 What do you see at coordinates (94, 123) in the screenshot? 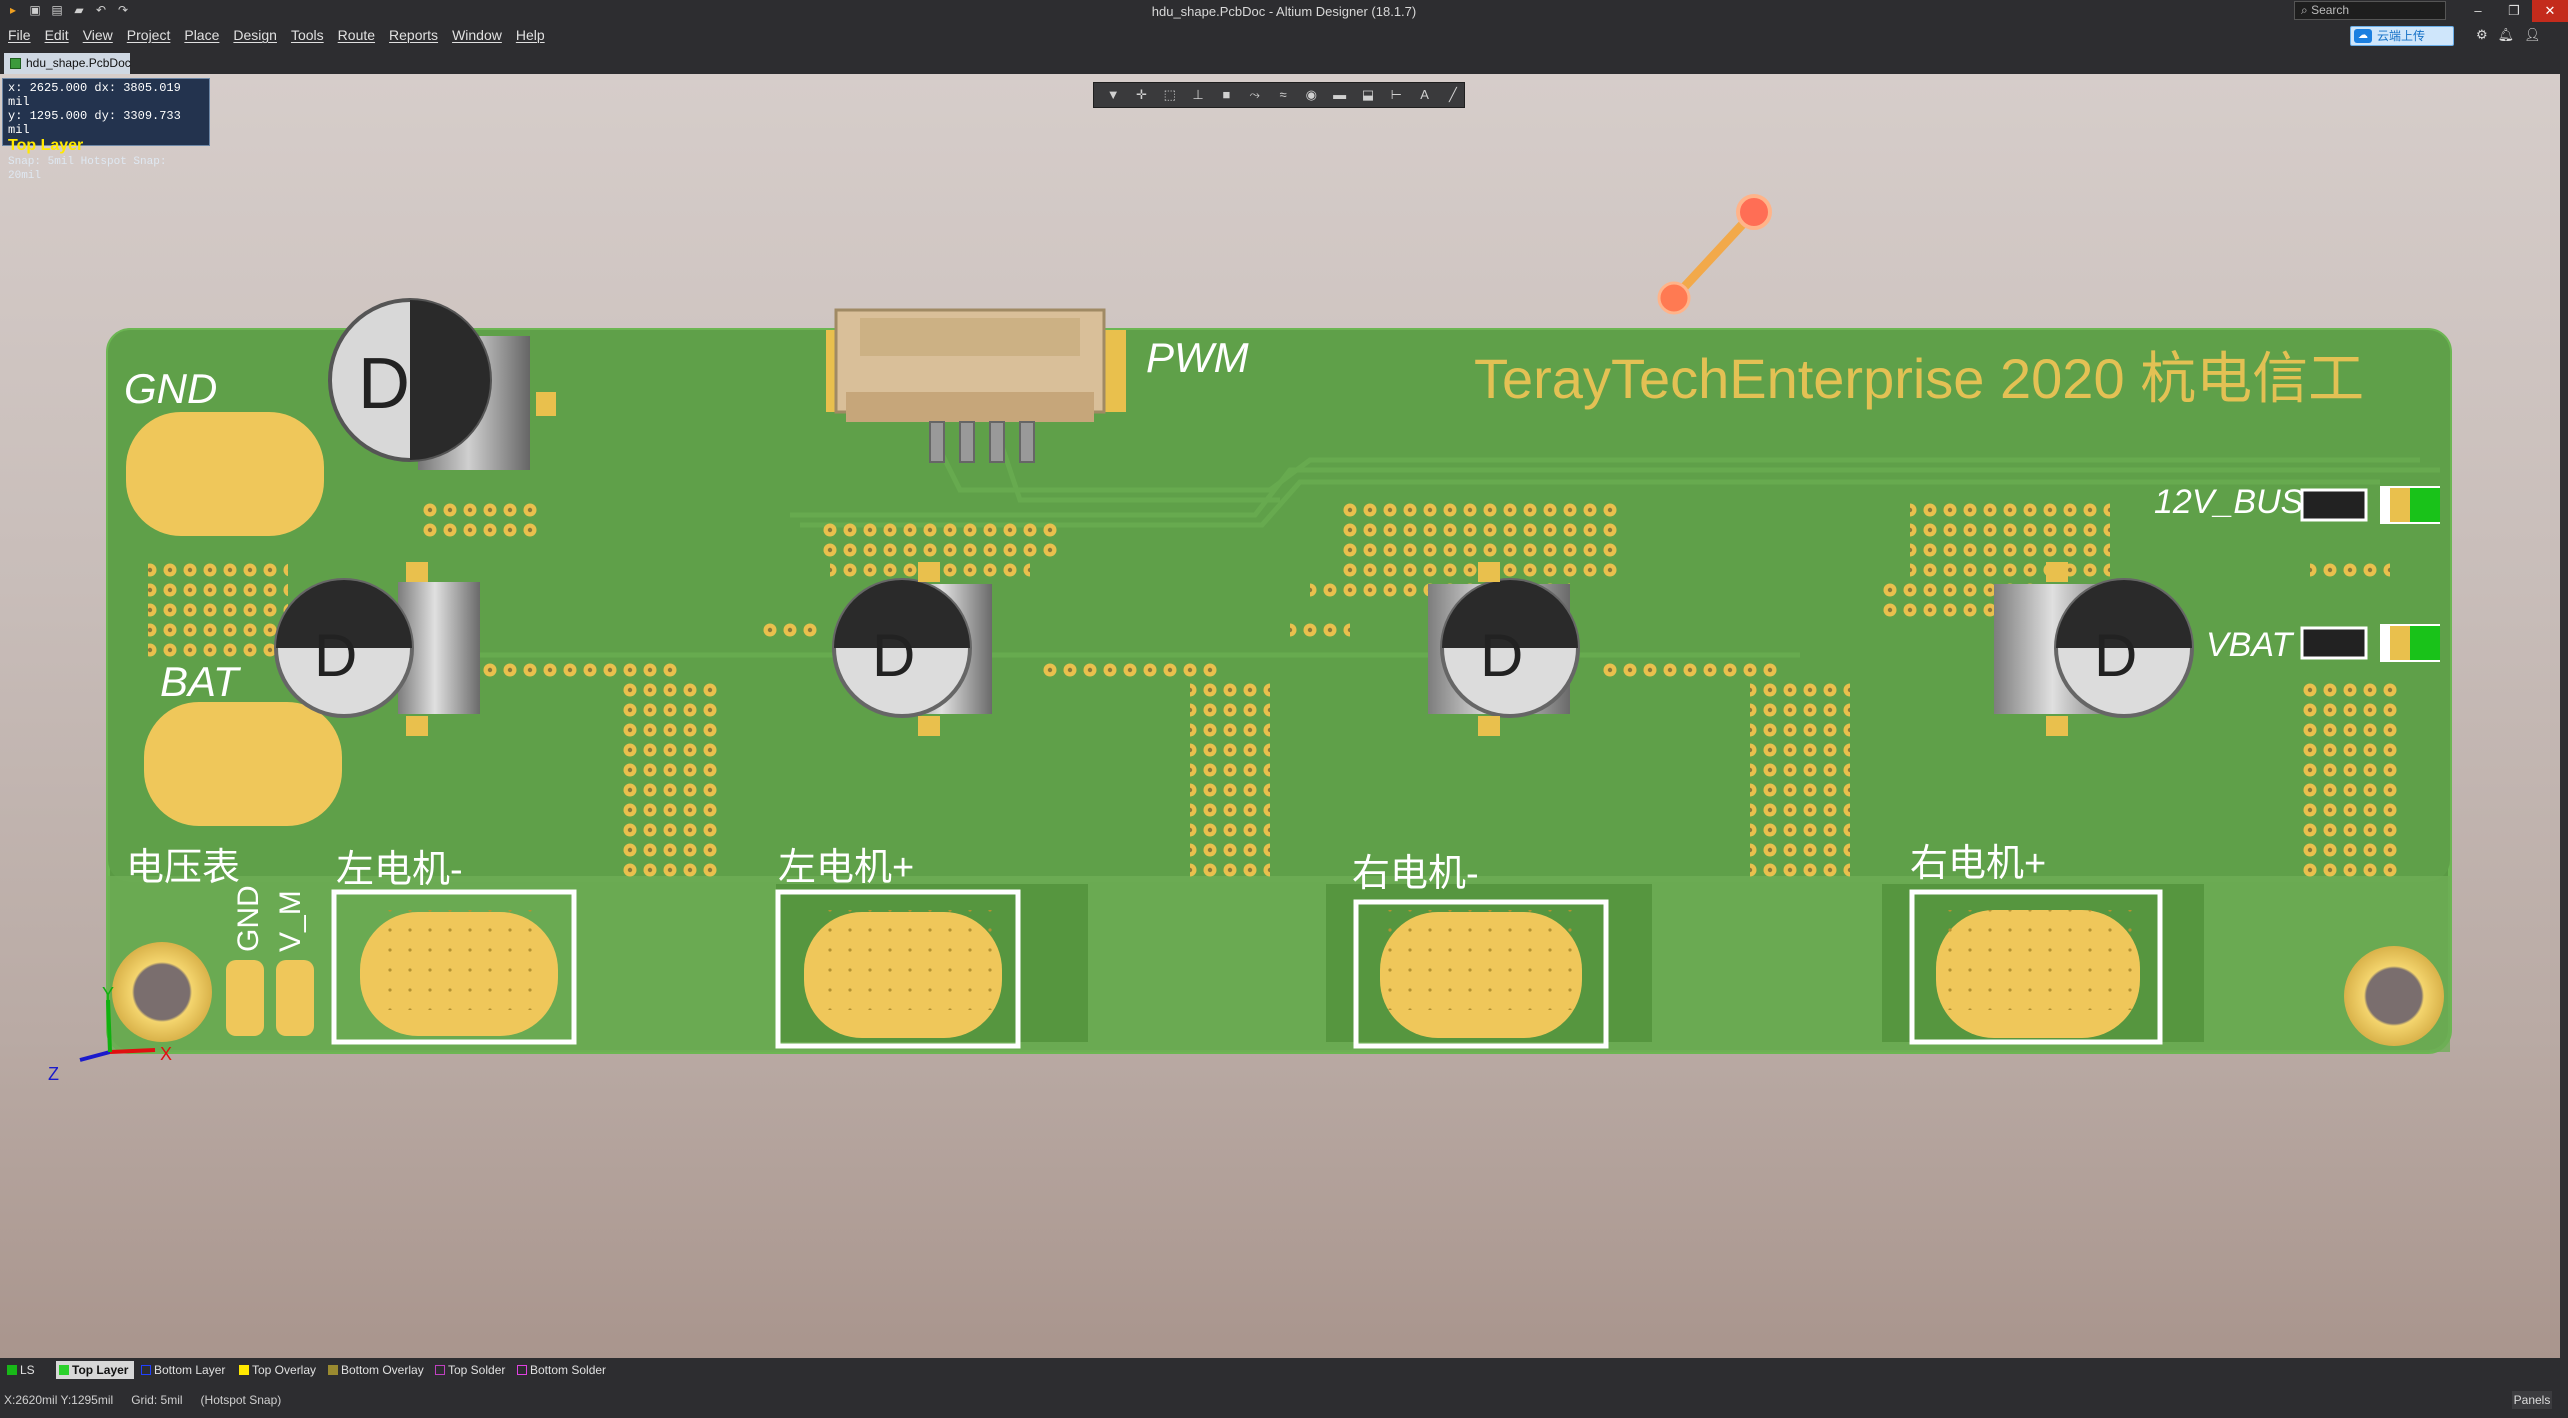
I see `hud-y-line: y: 1295.000 dy: 3309.733 mil` at bounding box center [94, 123].